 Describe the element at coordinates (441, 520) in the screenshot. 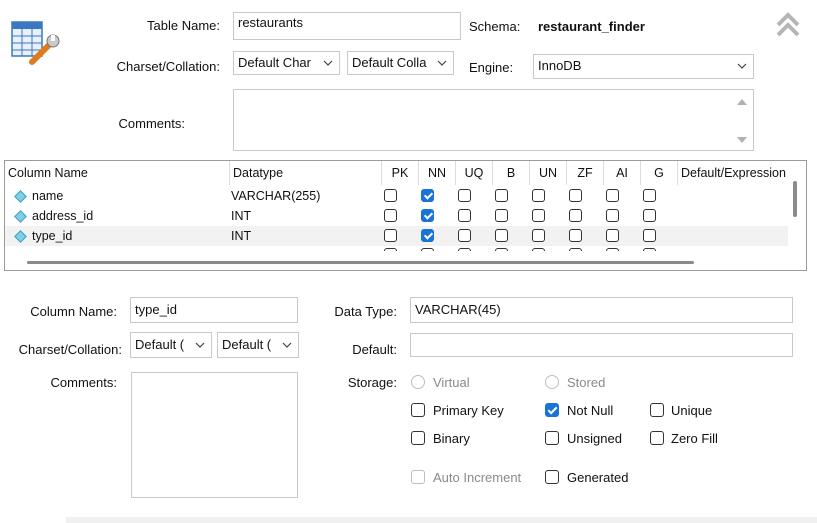

I see `bottom-divider` at that location.